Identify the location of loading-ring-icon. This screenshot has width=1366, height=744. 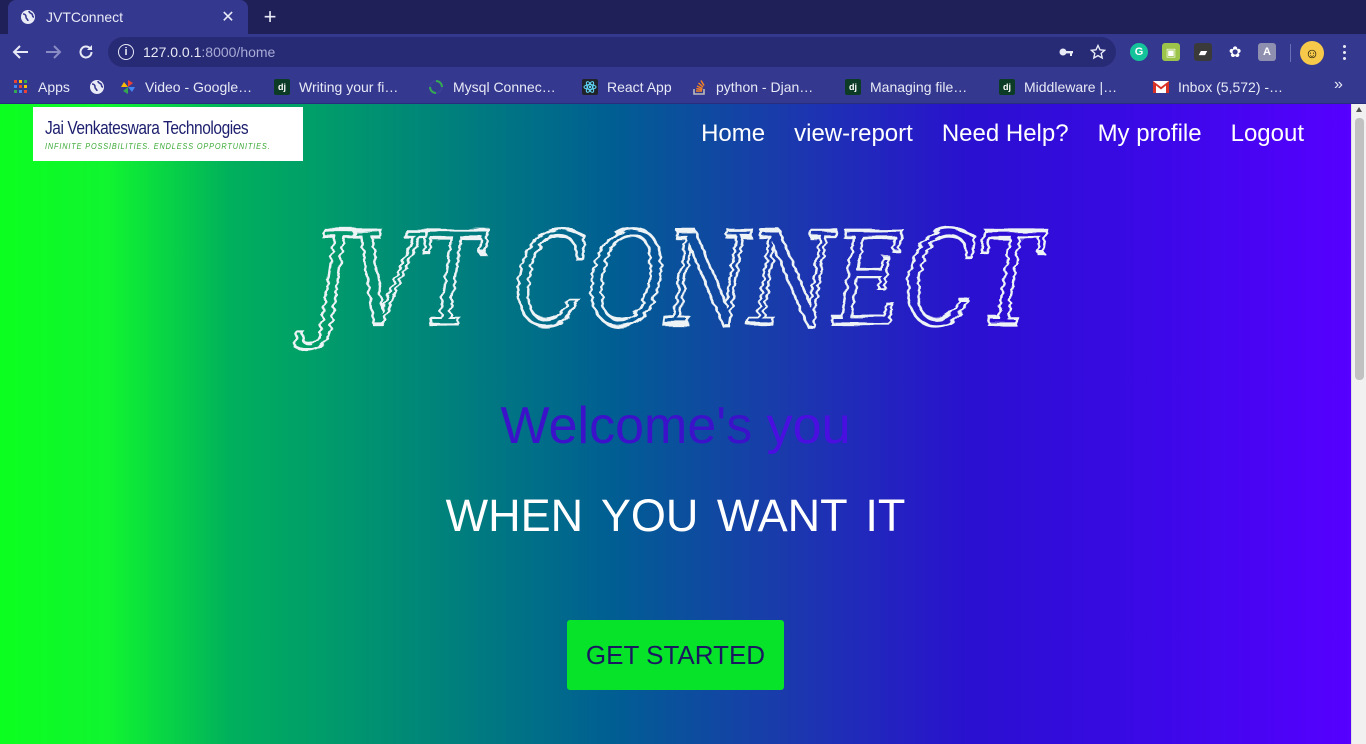
(436, 87).